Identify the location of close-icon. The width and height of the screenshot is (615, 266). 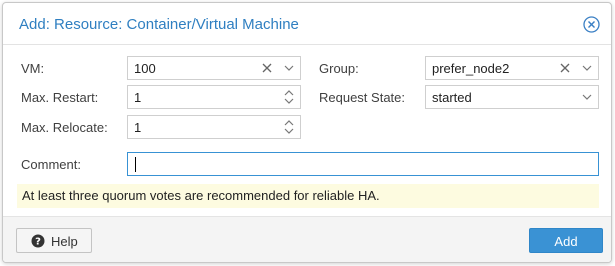
(591, 24).